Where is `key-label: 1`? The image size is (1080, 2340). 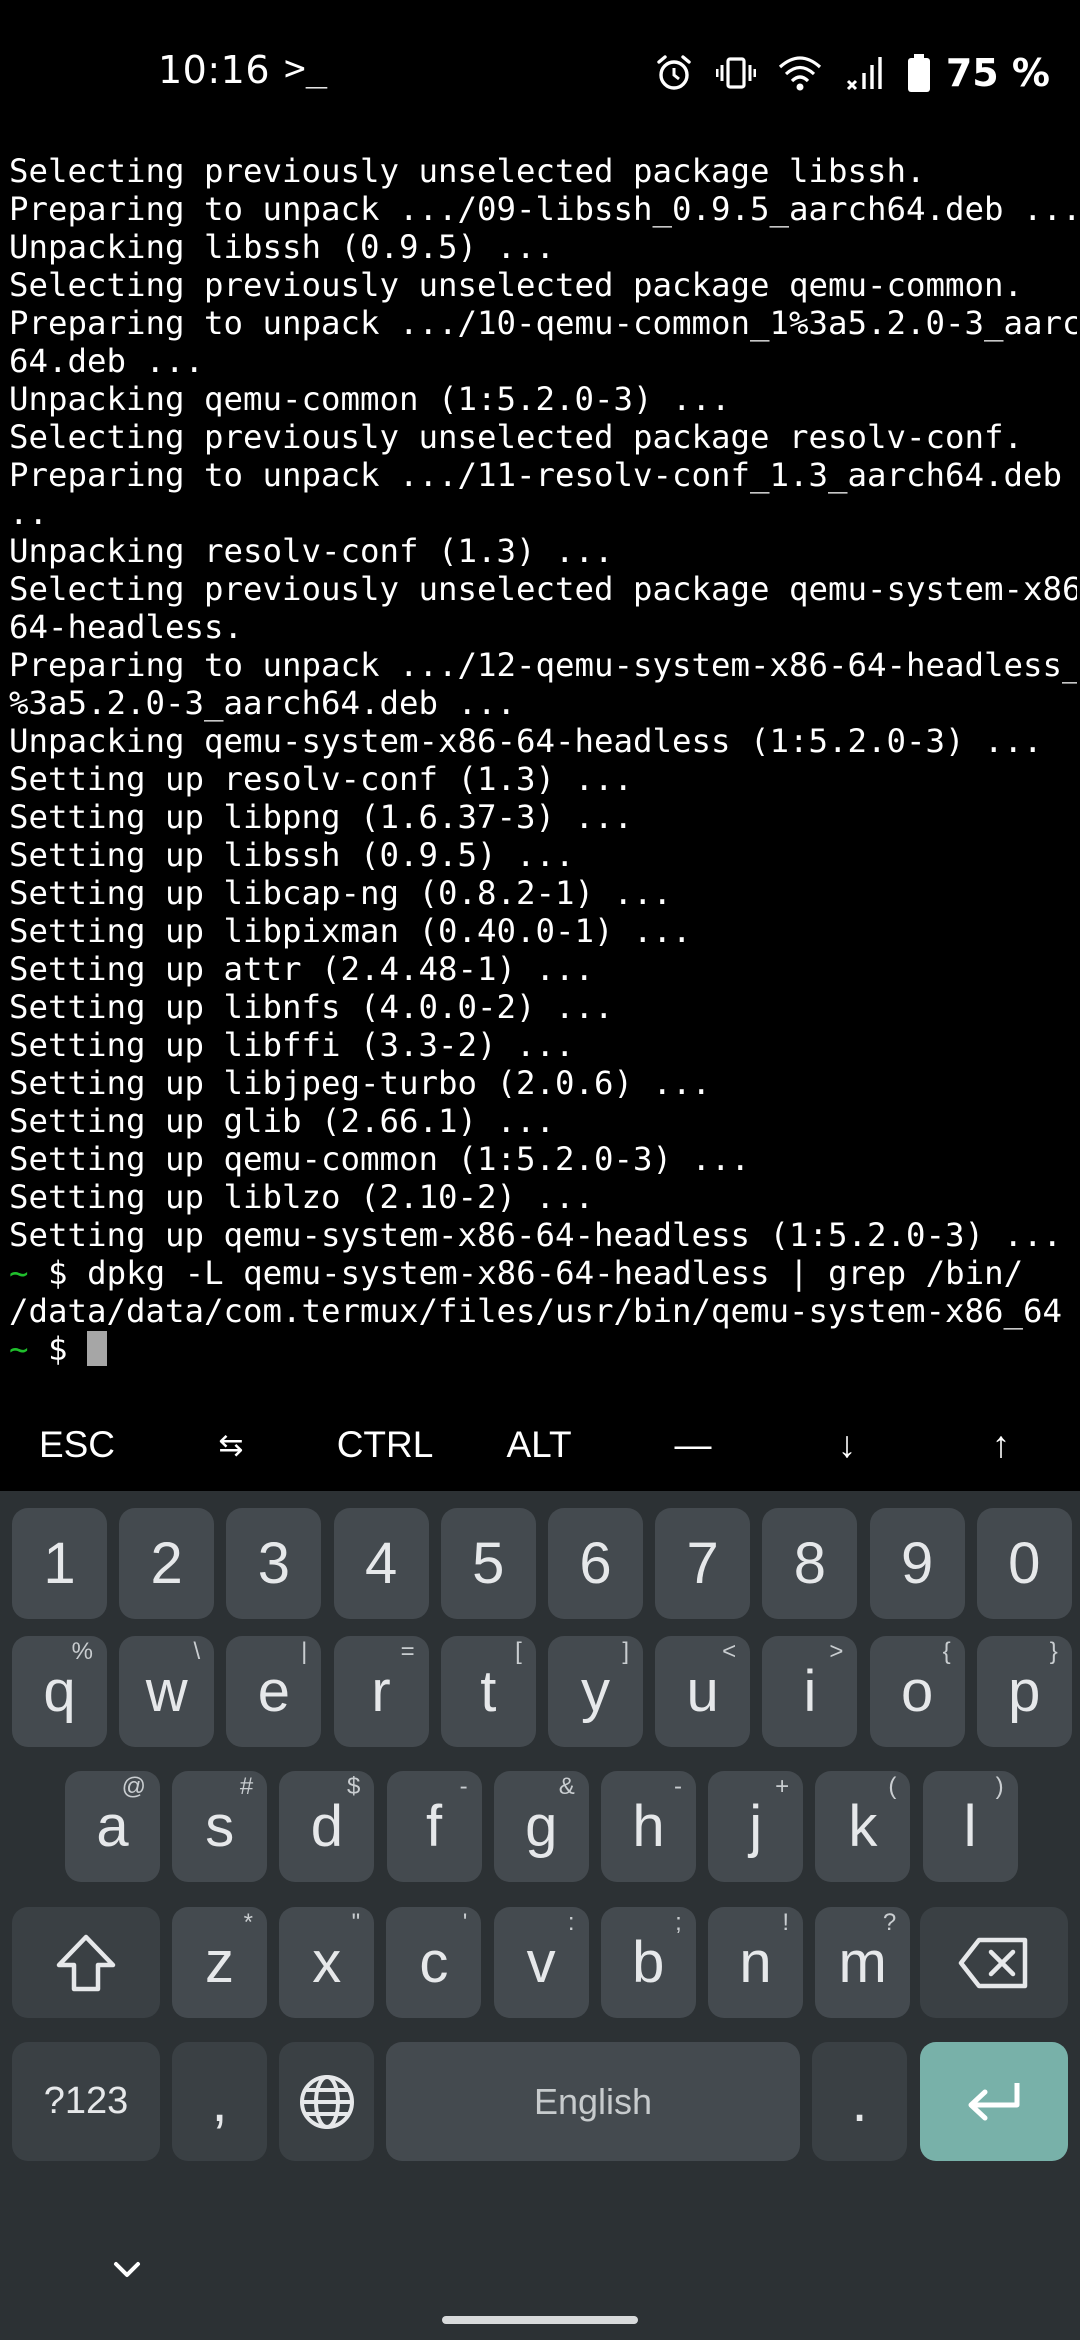 key-label: 1 is located at coordinates (59, 1563).